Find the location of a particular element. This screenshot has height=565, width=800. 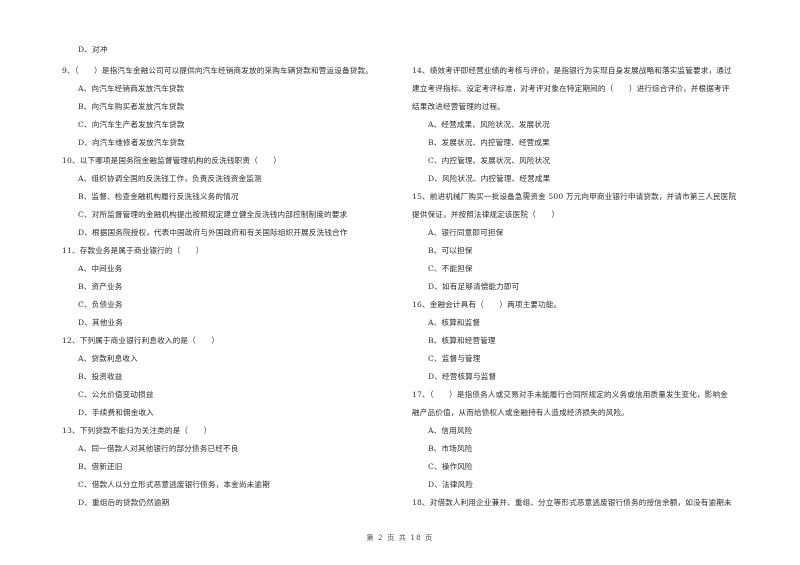

option-line: C、操作风险 is located at coordinates (450, 466).